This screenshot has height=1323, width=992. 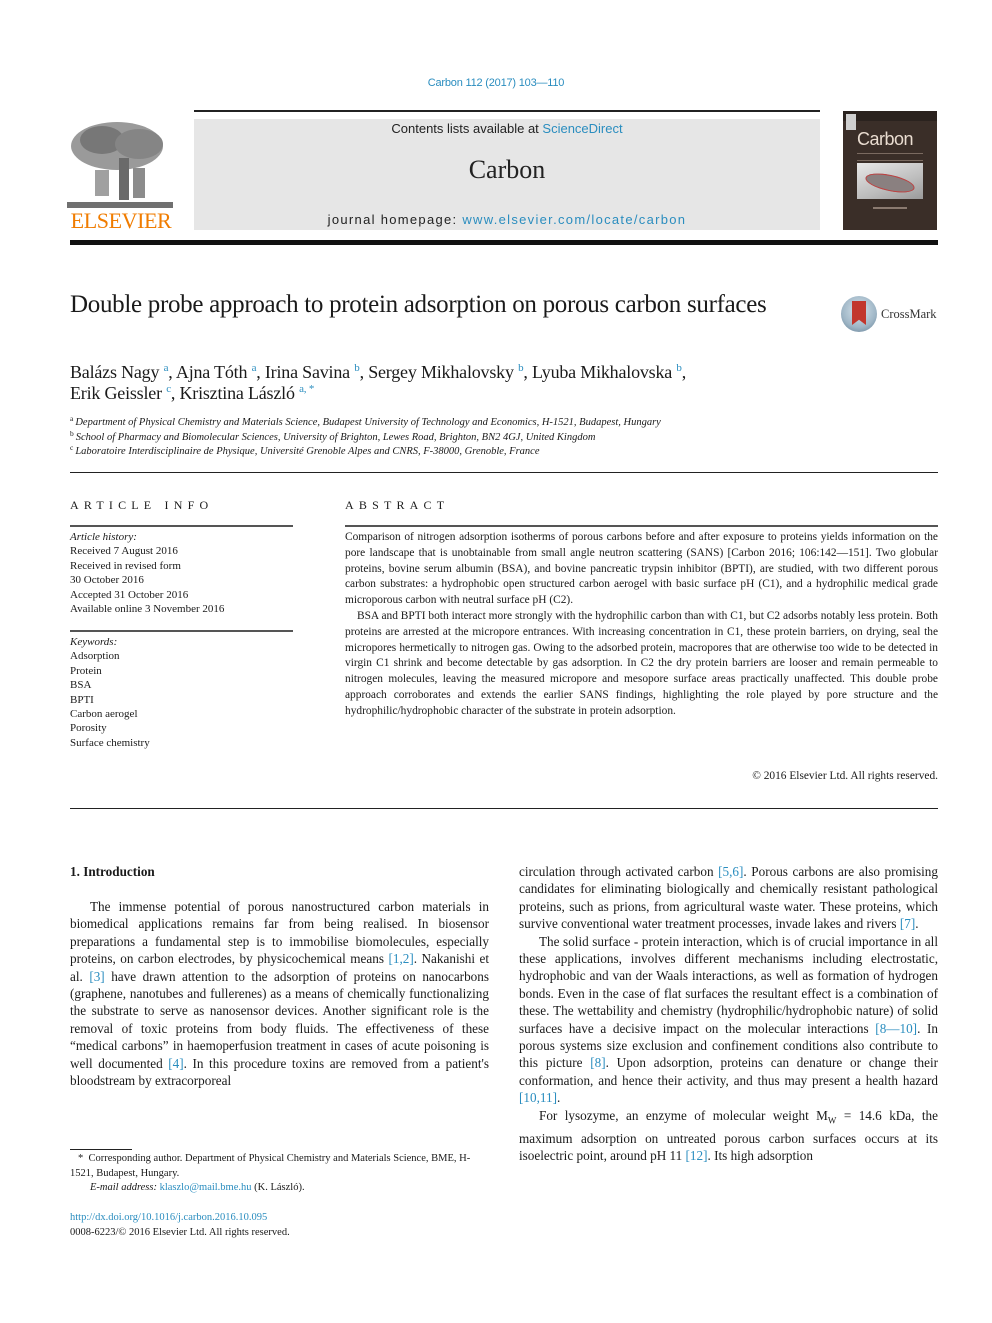 I want to click on reference-link: [8], so click(x=597, y=1062).